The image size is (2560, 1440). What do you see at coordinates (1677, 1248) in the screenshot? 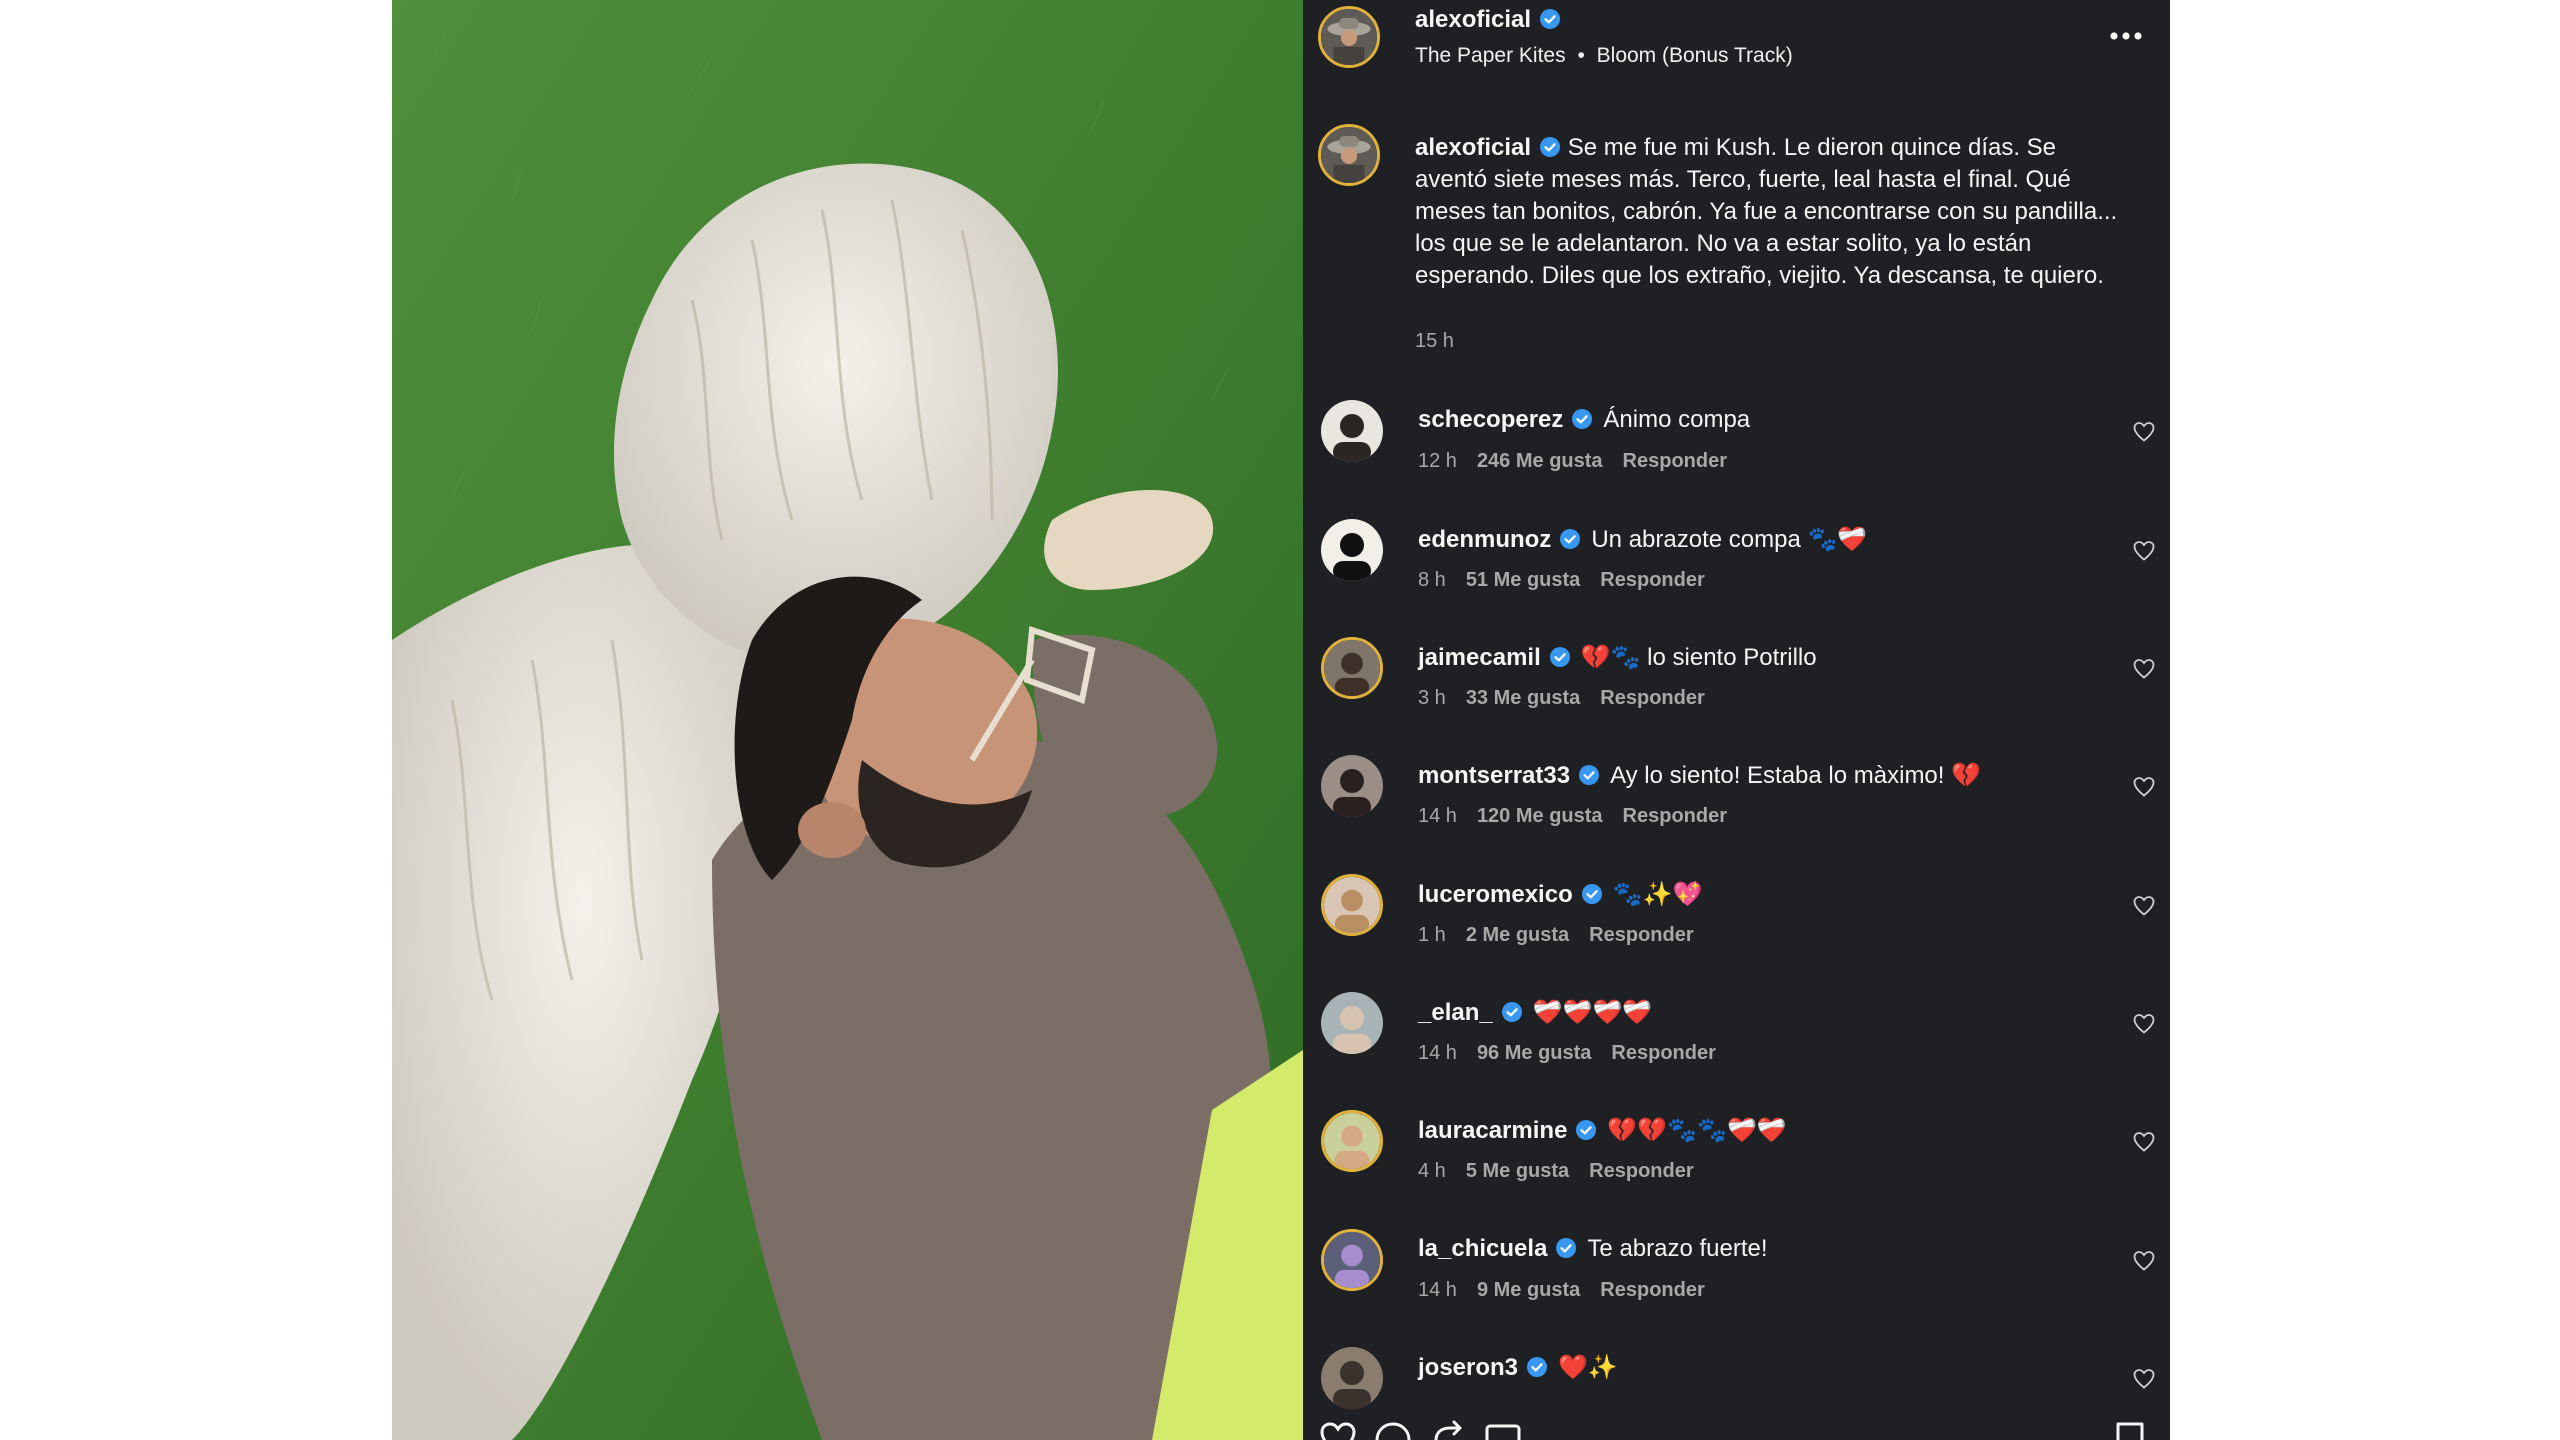
I see `comment-text: Te abrazo fuerte!` at bounding box center [1677, 1248].